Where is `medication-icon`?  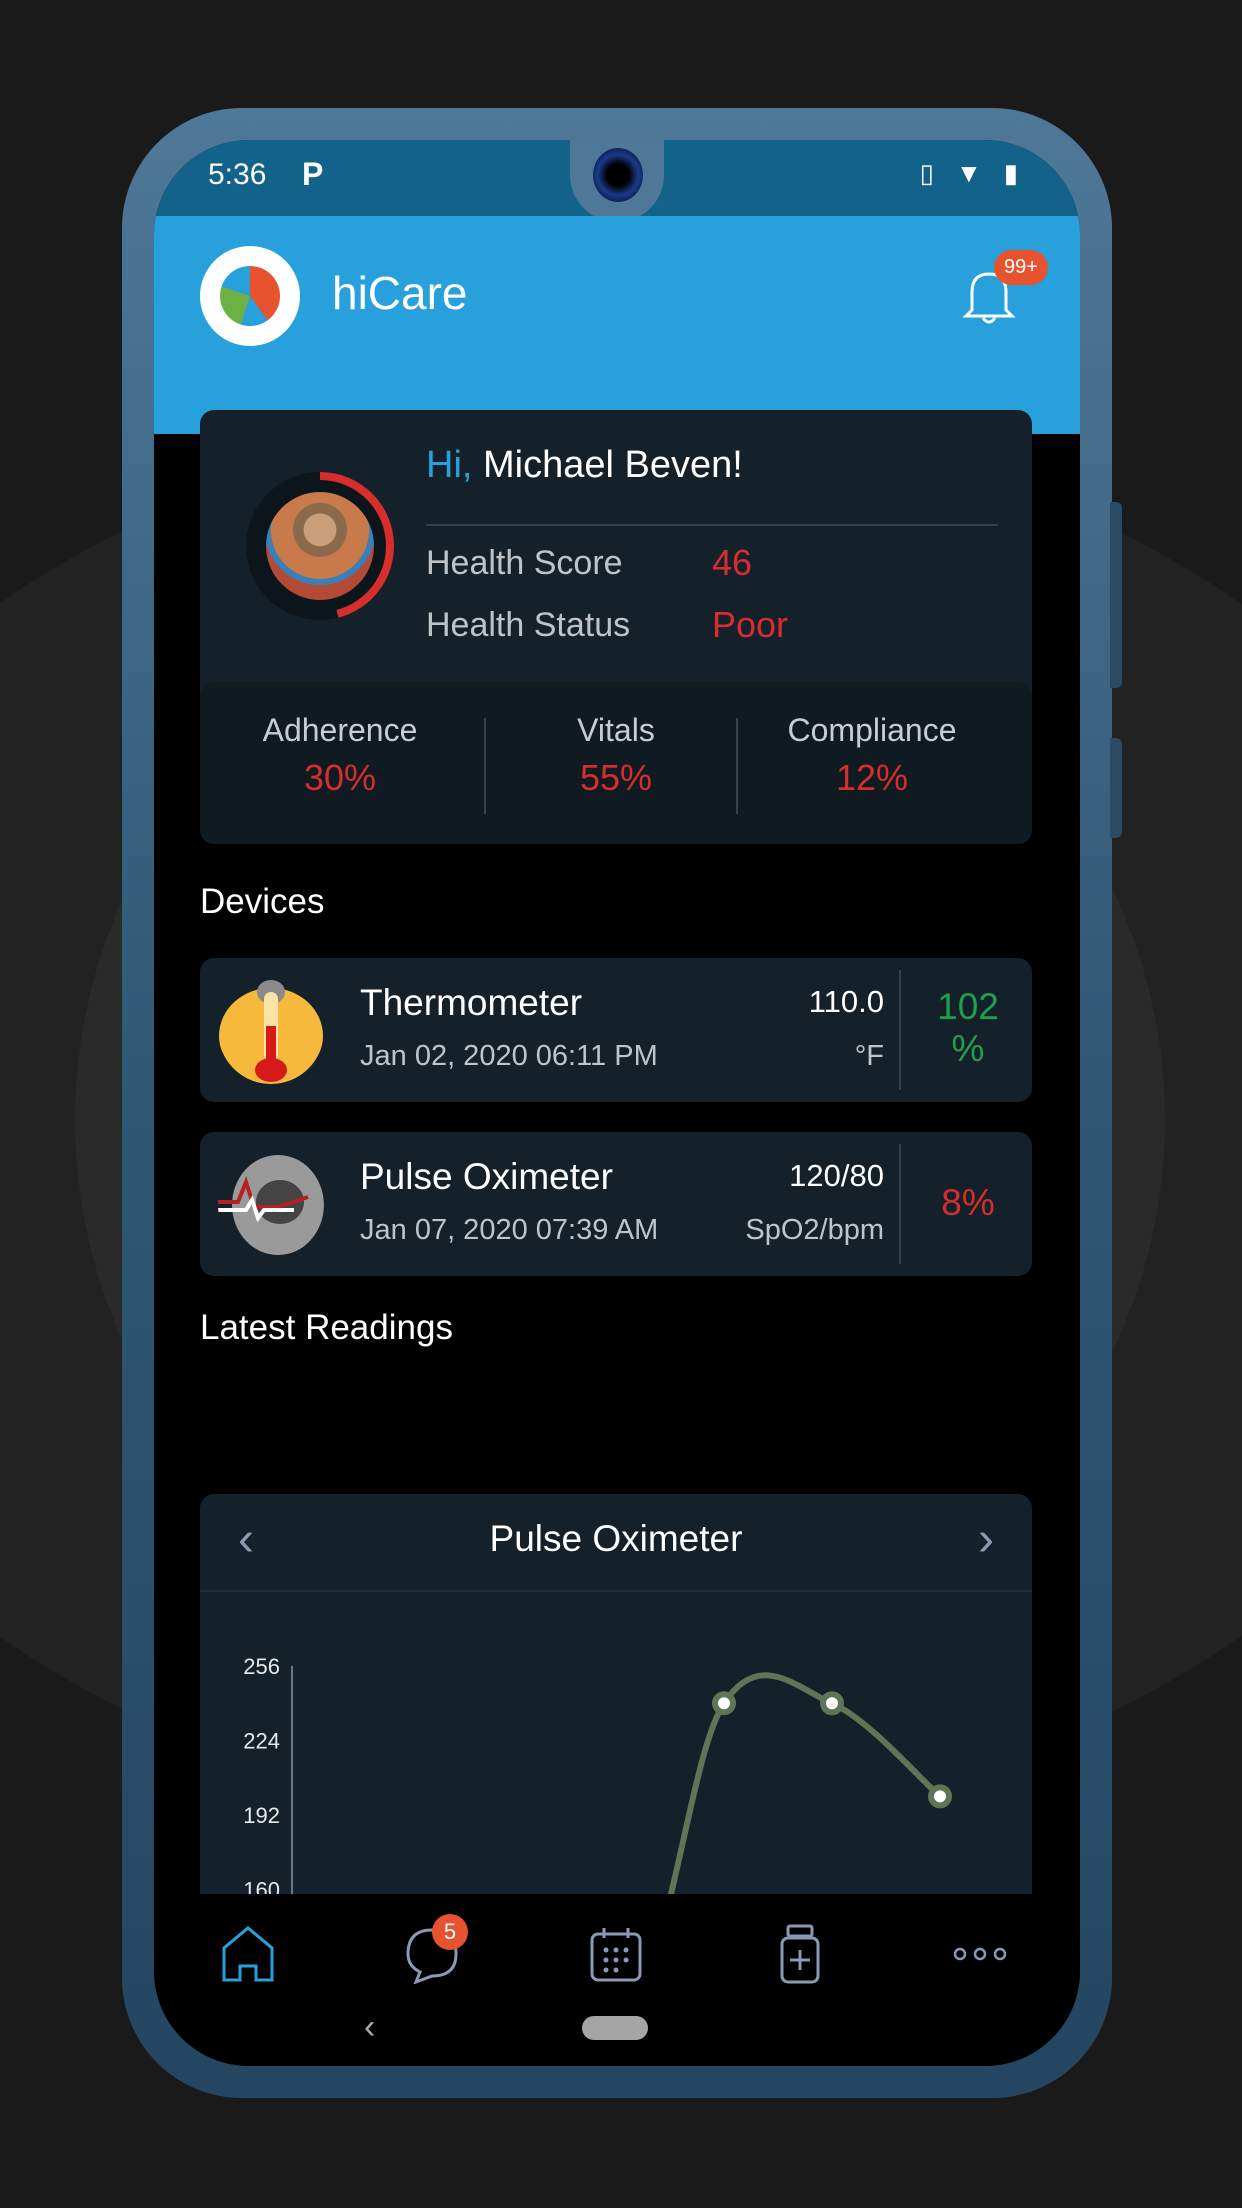 medication-icon is located at coordinates (800, 1954).